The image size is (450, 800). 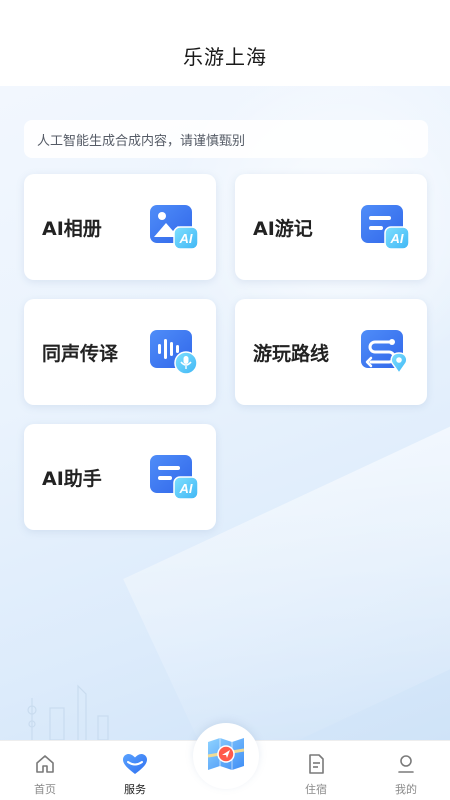 What do you see at coordinates (120, 477) in the screenshot?
I see `ai-assistant-card: AI助手 AI` at bounding box center [120, 477].